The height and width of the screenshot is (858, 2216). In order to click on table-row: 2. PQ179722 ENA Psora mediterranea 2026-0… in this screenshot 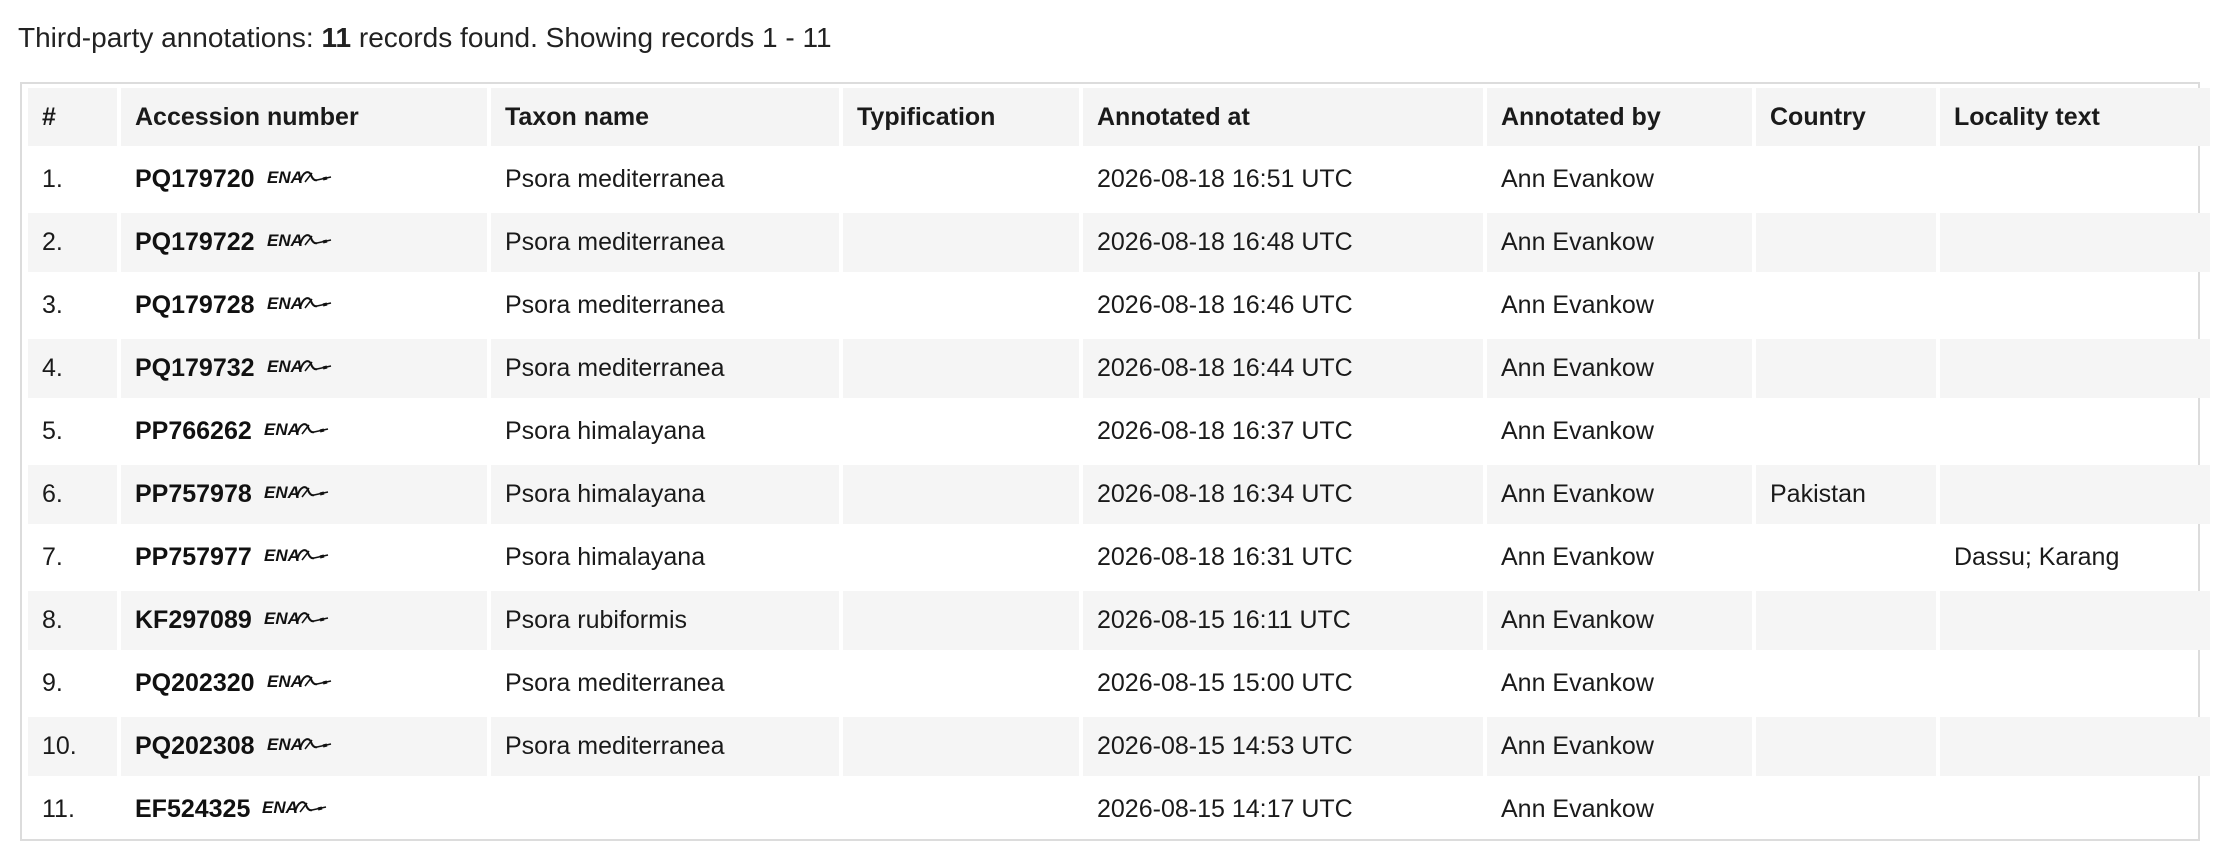, I will do `click(1119, 242)`.